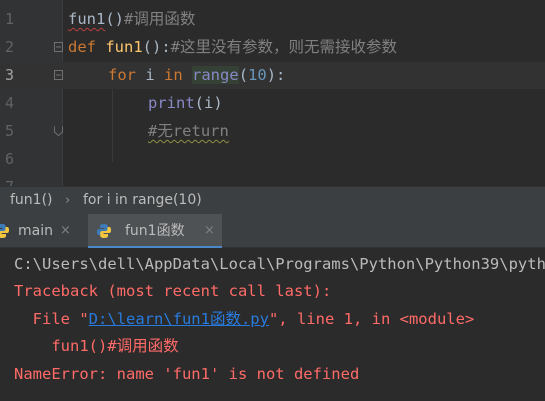 This screenshot has height=401, width=545. Describe the element at coordinates (173, 291) in the screenshot. I see `console-traceback-header: Traceback (most recent call last):` at that location.